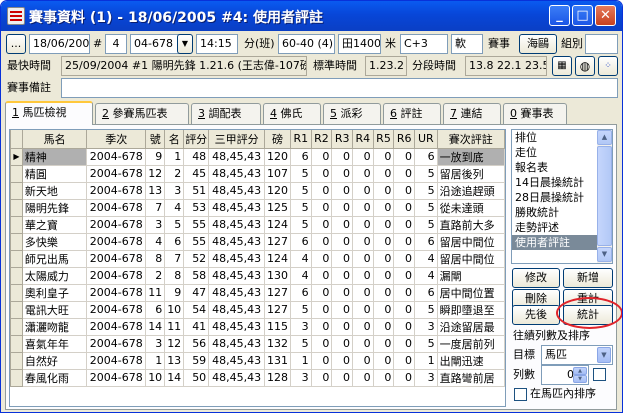 The height and width of the screenshot is (413, 623). What do you see at coordinates (54, 377) in the screenshot?
I see `table-cell: 春風化雨` at bounding box center [54, 377].